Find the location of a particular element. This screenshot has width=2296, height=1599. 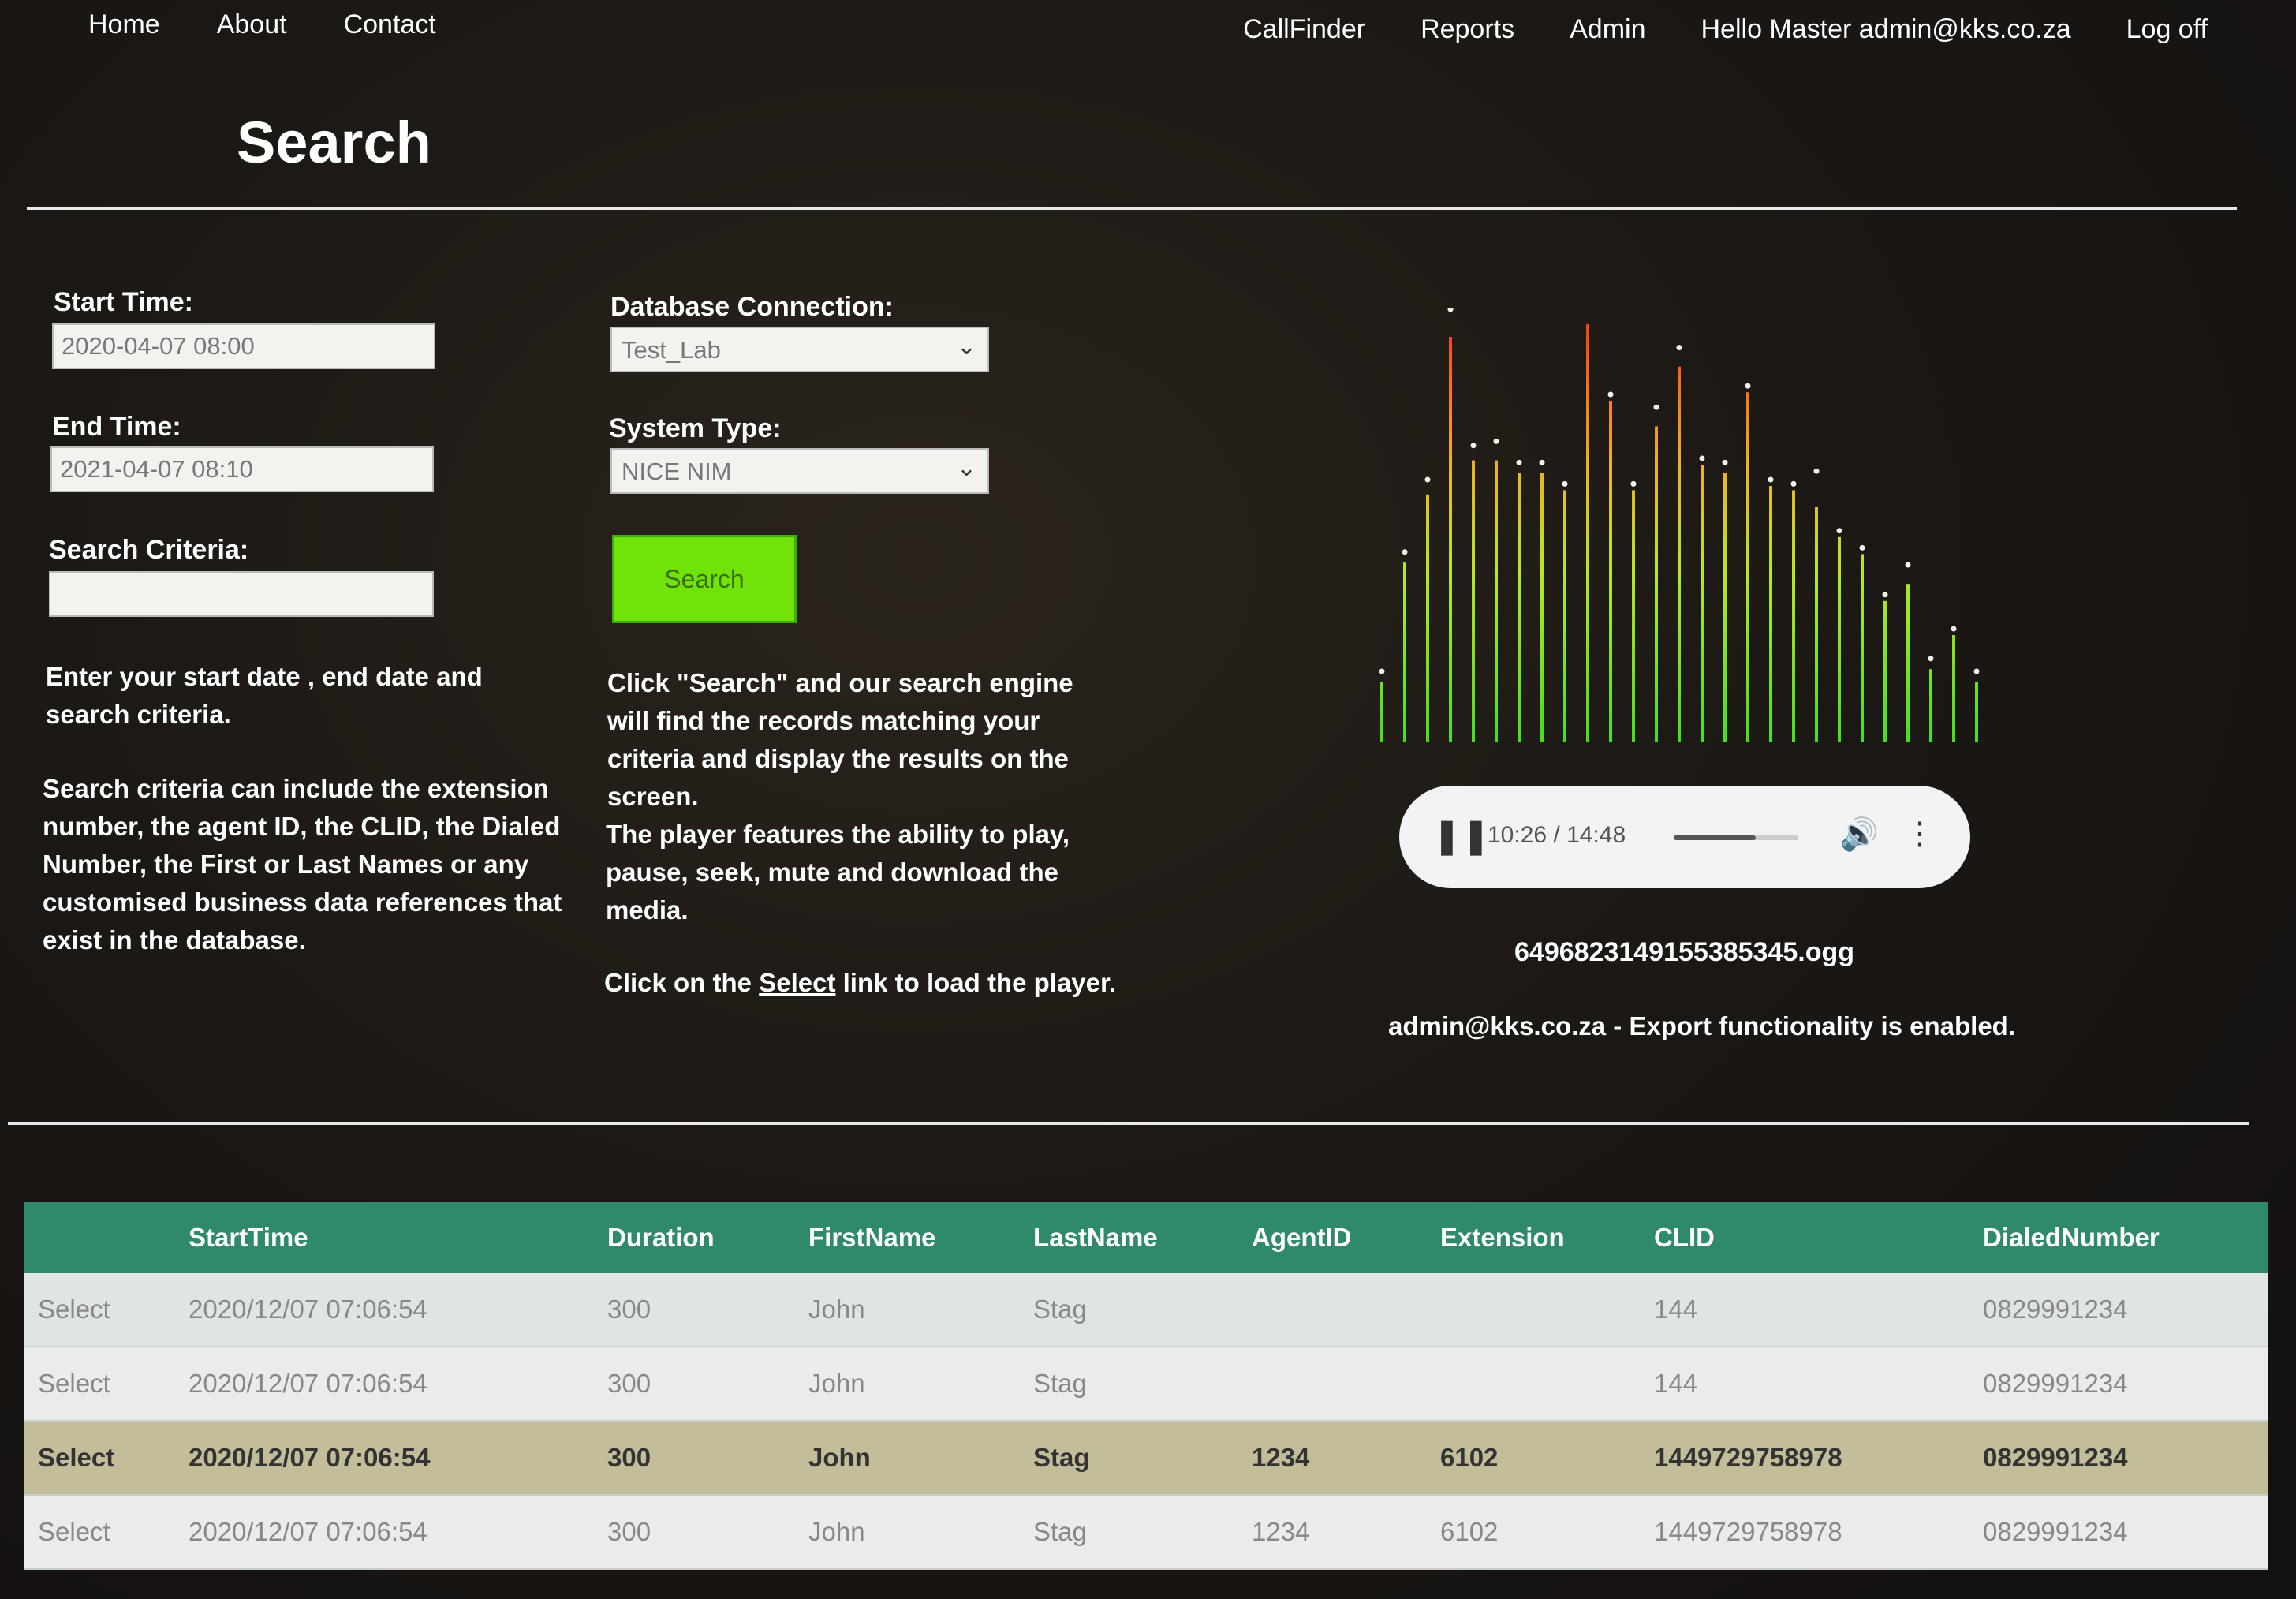

header-firstname: FirstName is located at coordinates (920, 1237).